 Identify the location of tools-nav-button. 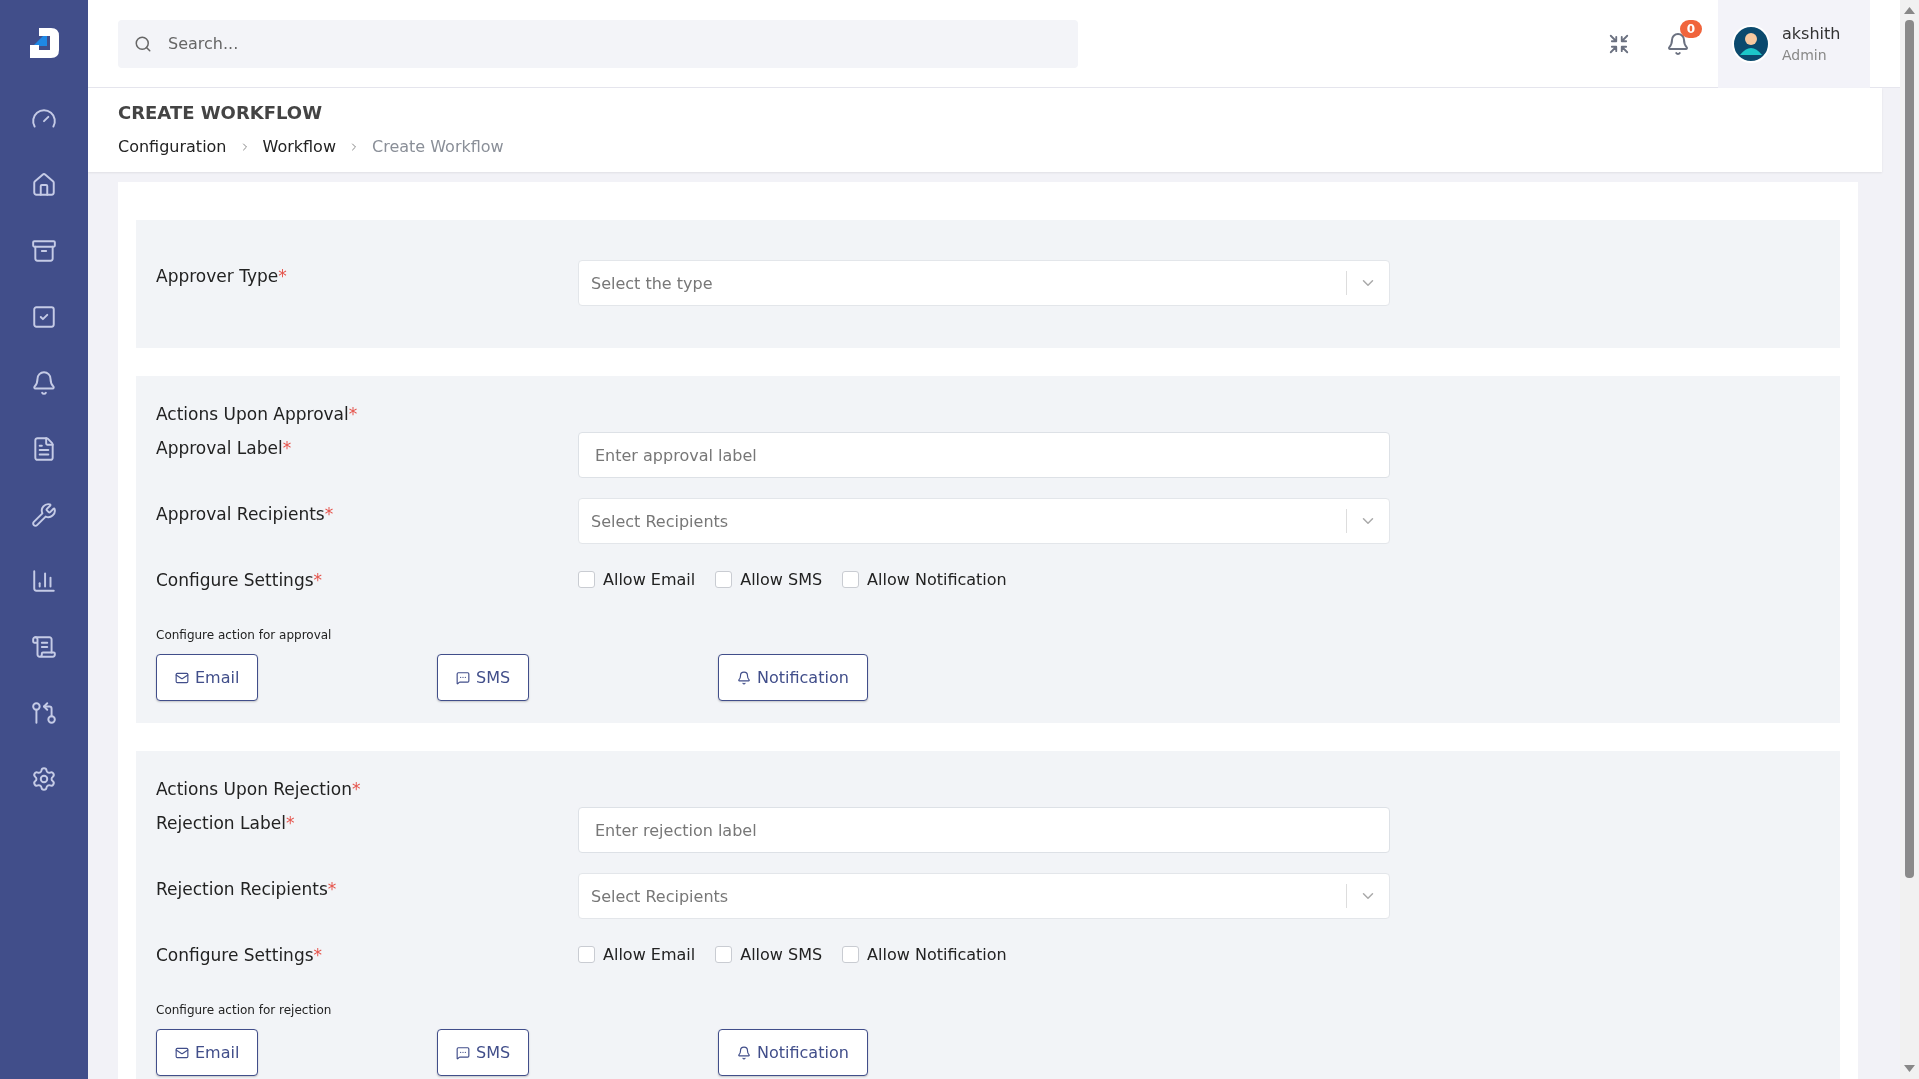
(44, 515).